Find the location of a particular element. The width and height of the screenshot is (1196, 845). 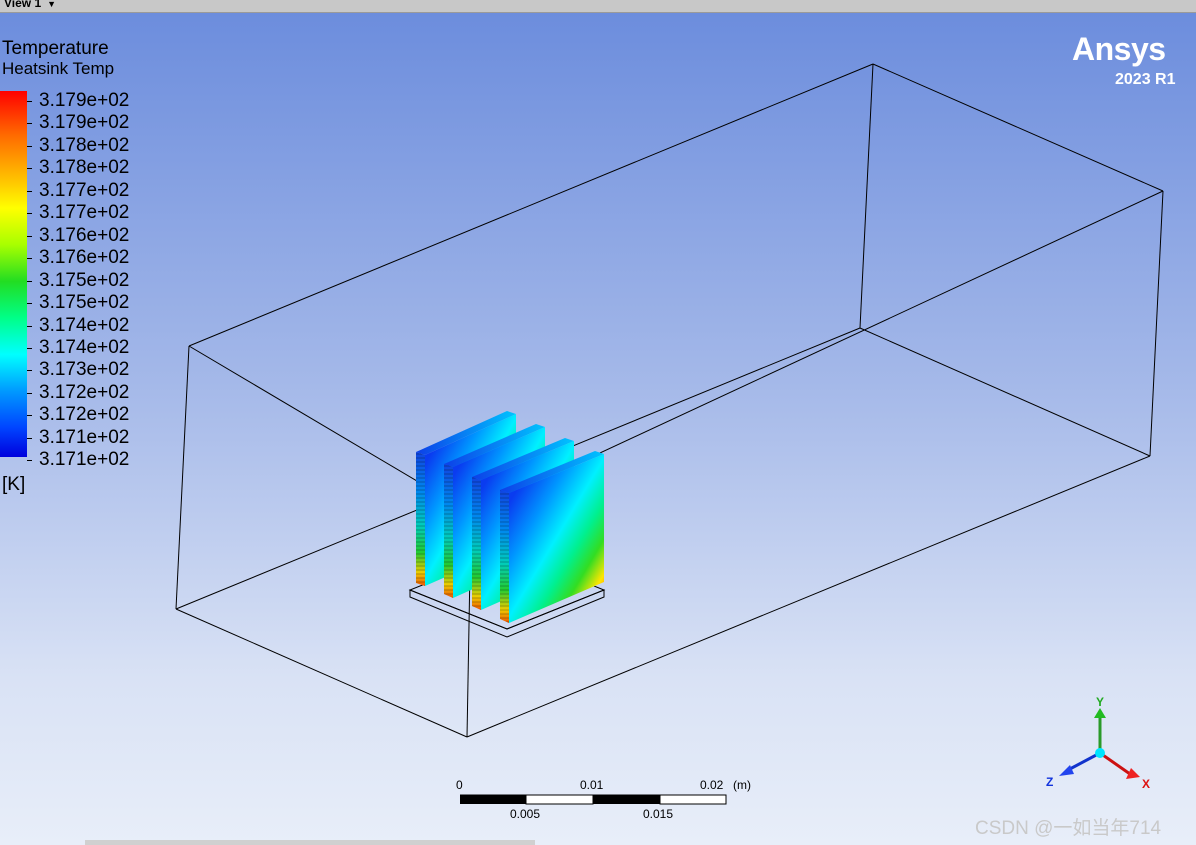

watermark-text: CSDN @一如当年714 is located at coordinates (1068, 828).